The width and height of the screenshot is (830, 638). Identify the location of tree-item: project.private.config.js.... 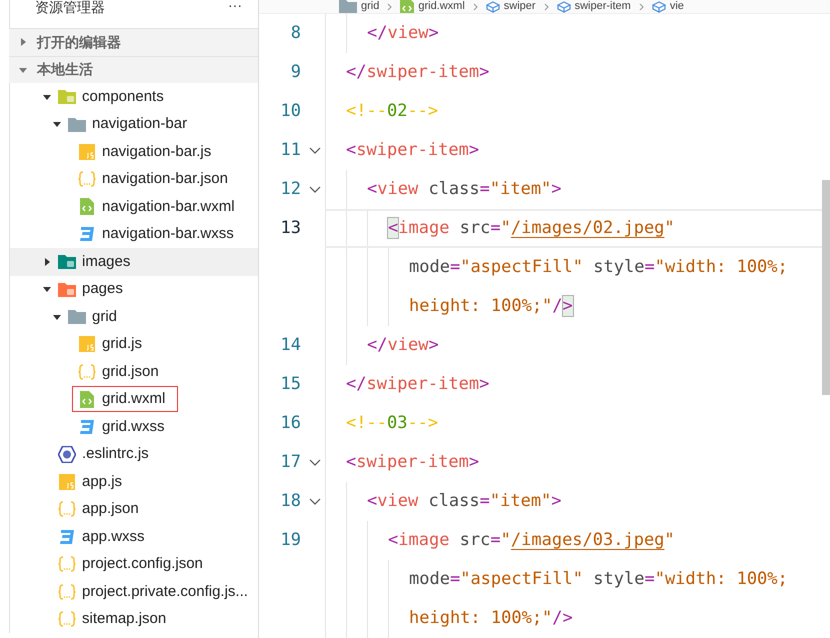
(134, 592).